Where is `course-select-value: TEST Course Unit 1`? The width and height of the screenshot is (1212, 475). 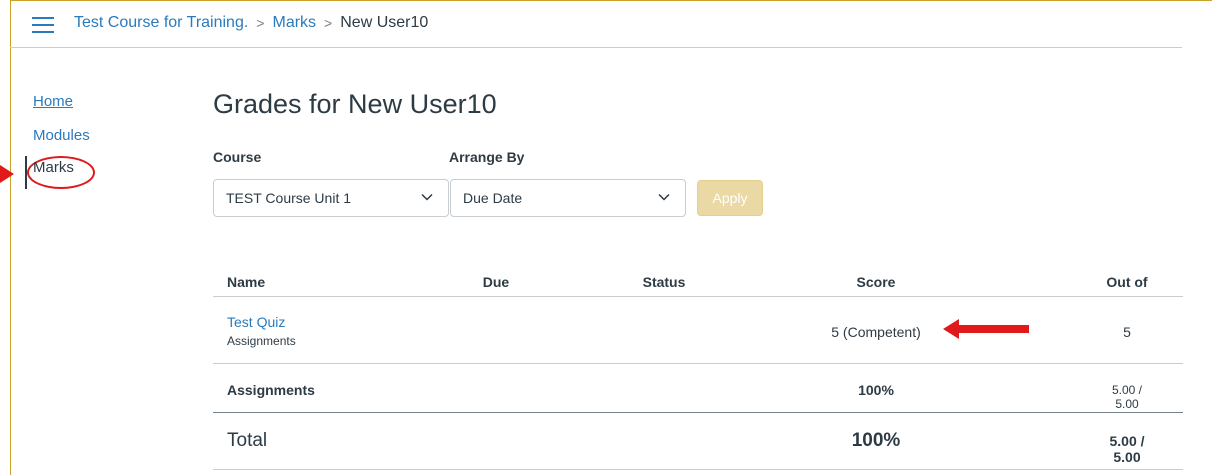
course-select-value: TEST Course Unit 1 is located at coordinates (289, 198).